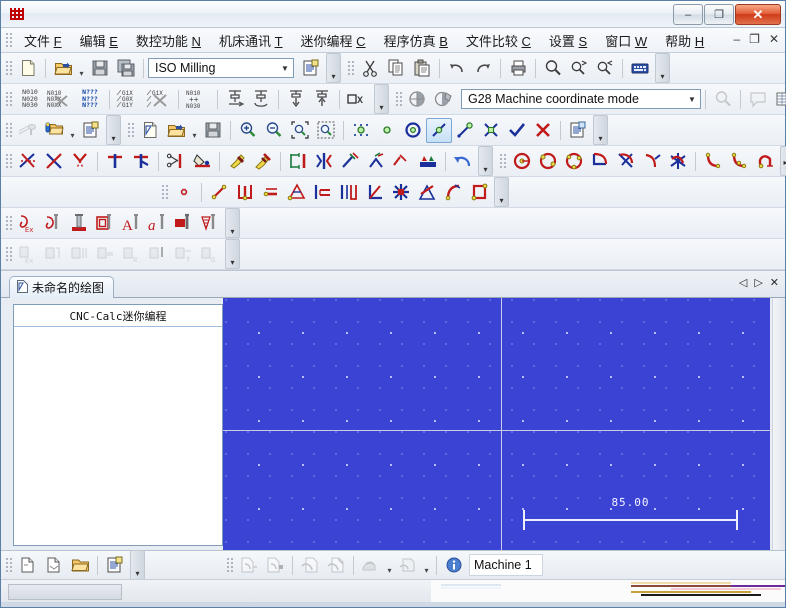 Image resolution: width=786 pixels, height=608 pixels. I want to click on menu-nc-functions: 数控功能 N, so click(168, 40).